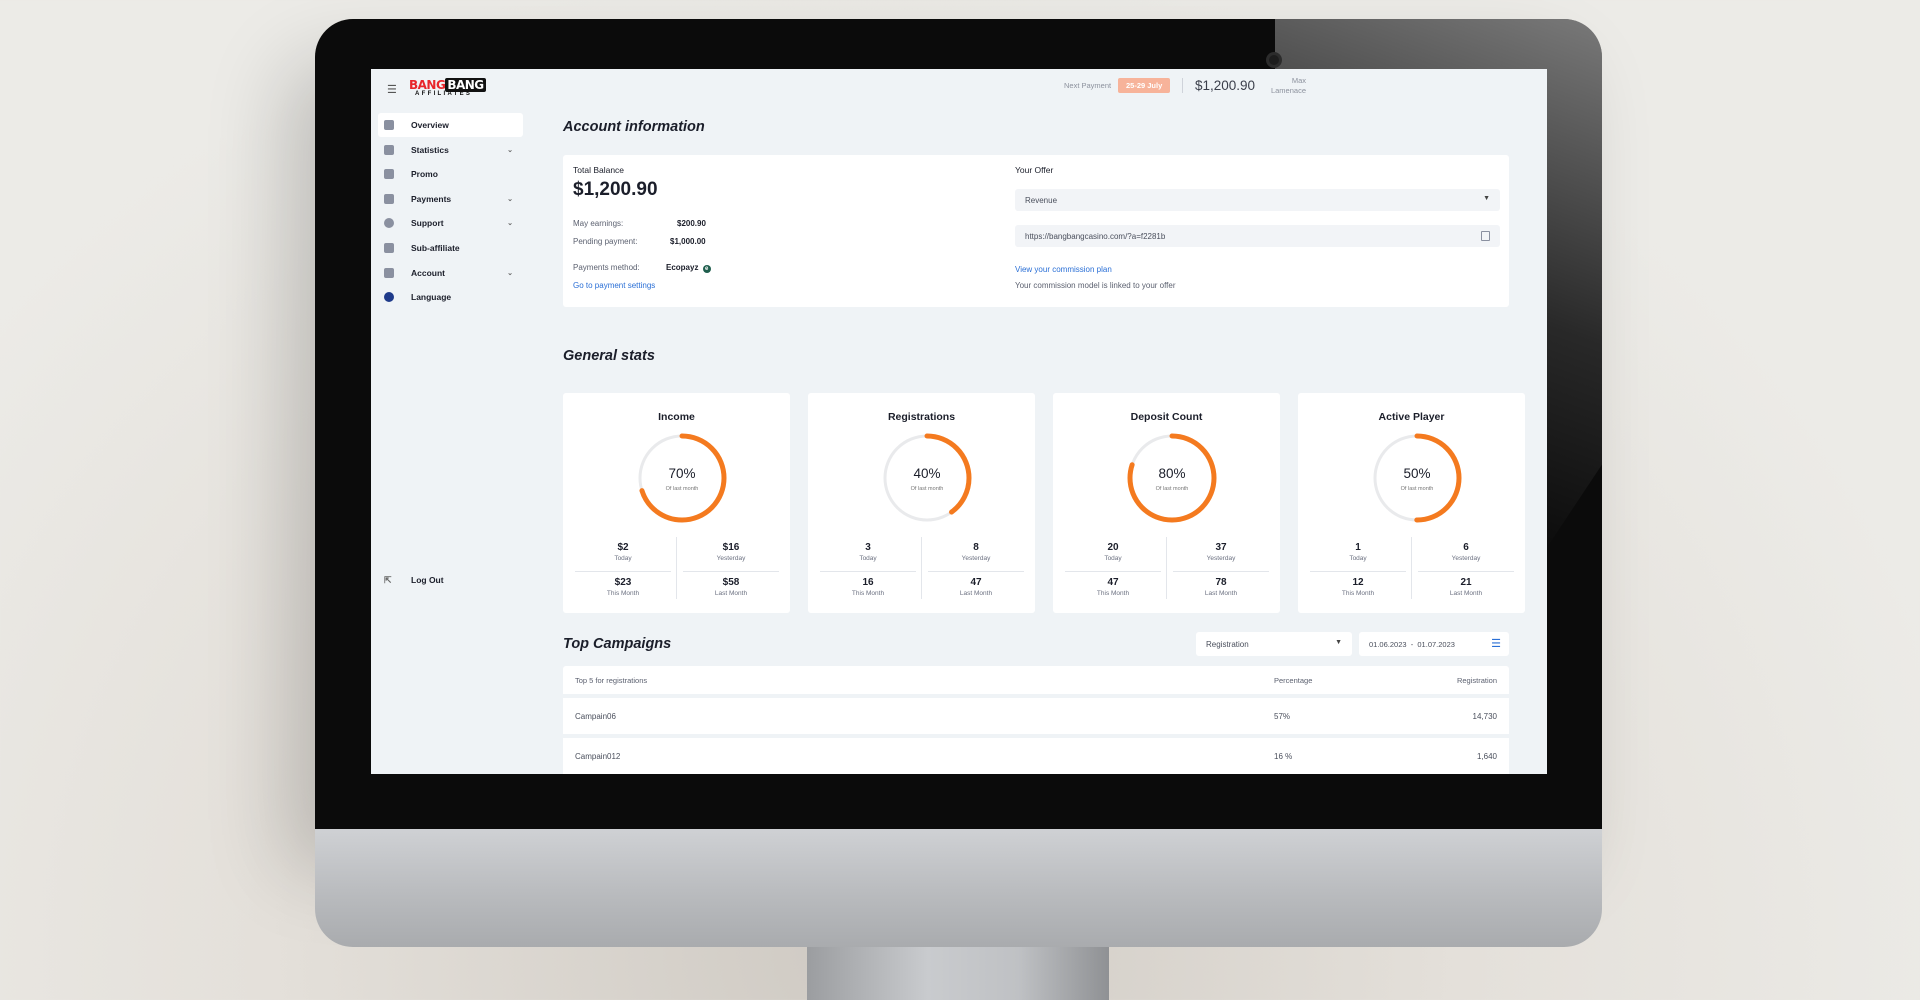  Describe the element at coordinates (431, 198) in the screenshot. I see `sidebar-item-label: Payments` at that location.